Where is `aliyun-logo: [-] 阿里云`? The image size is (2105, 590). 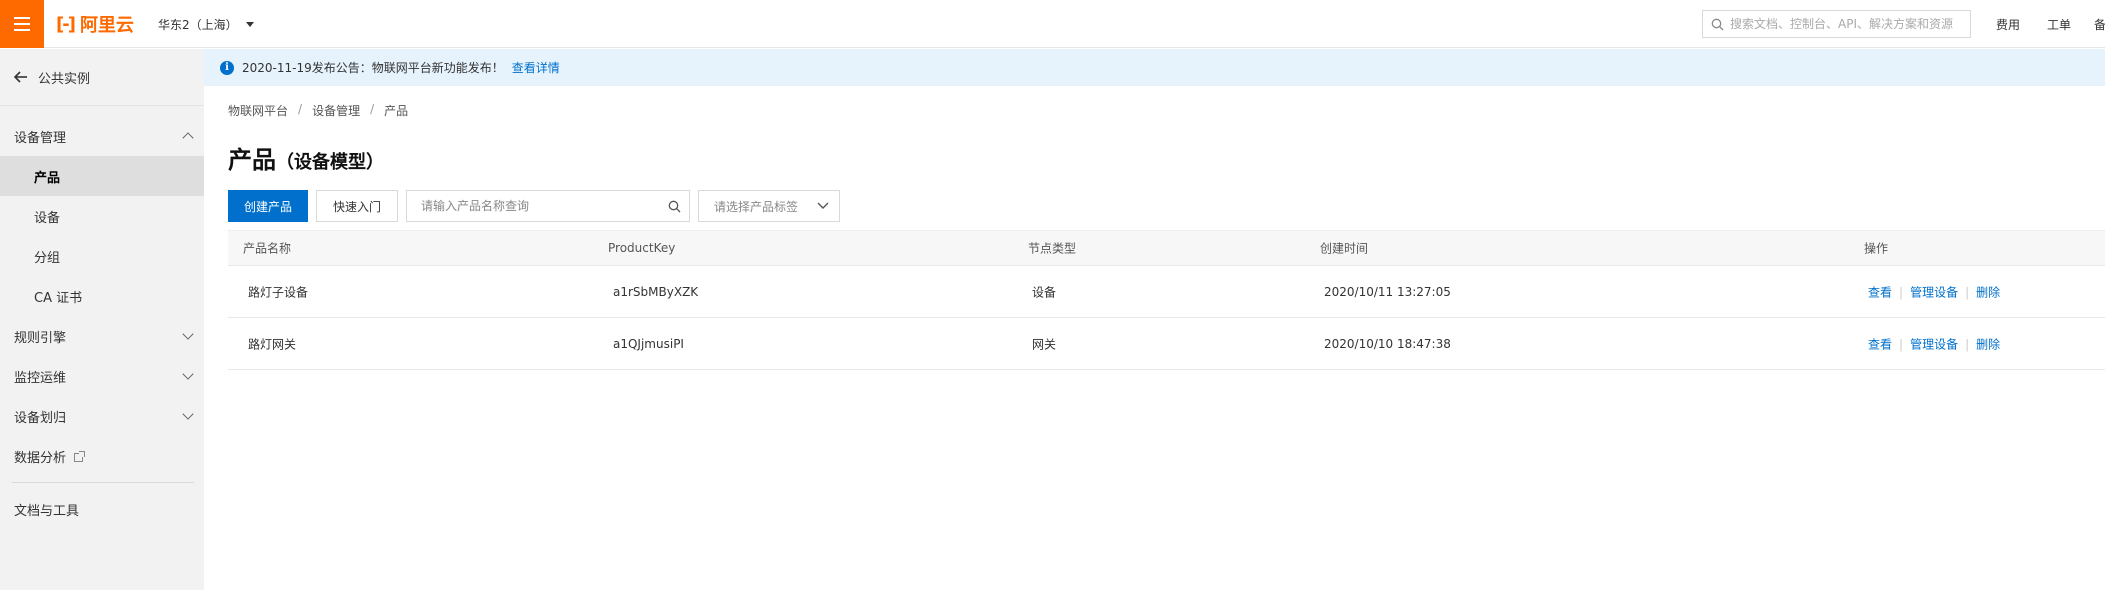
aliyun-logo: [-] 阿里云 is located at coordinates (95, 24).